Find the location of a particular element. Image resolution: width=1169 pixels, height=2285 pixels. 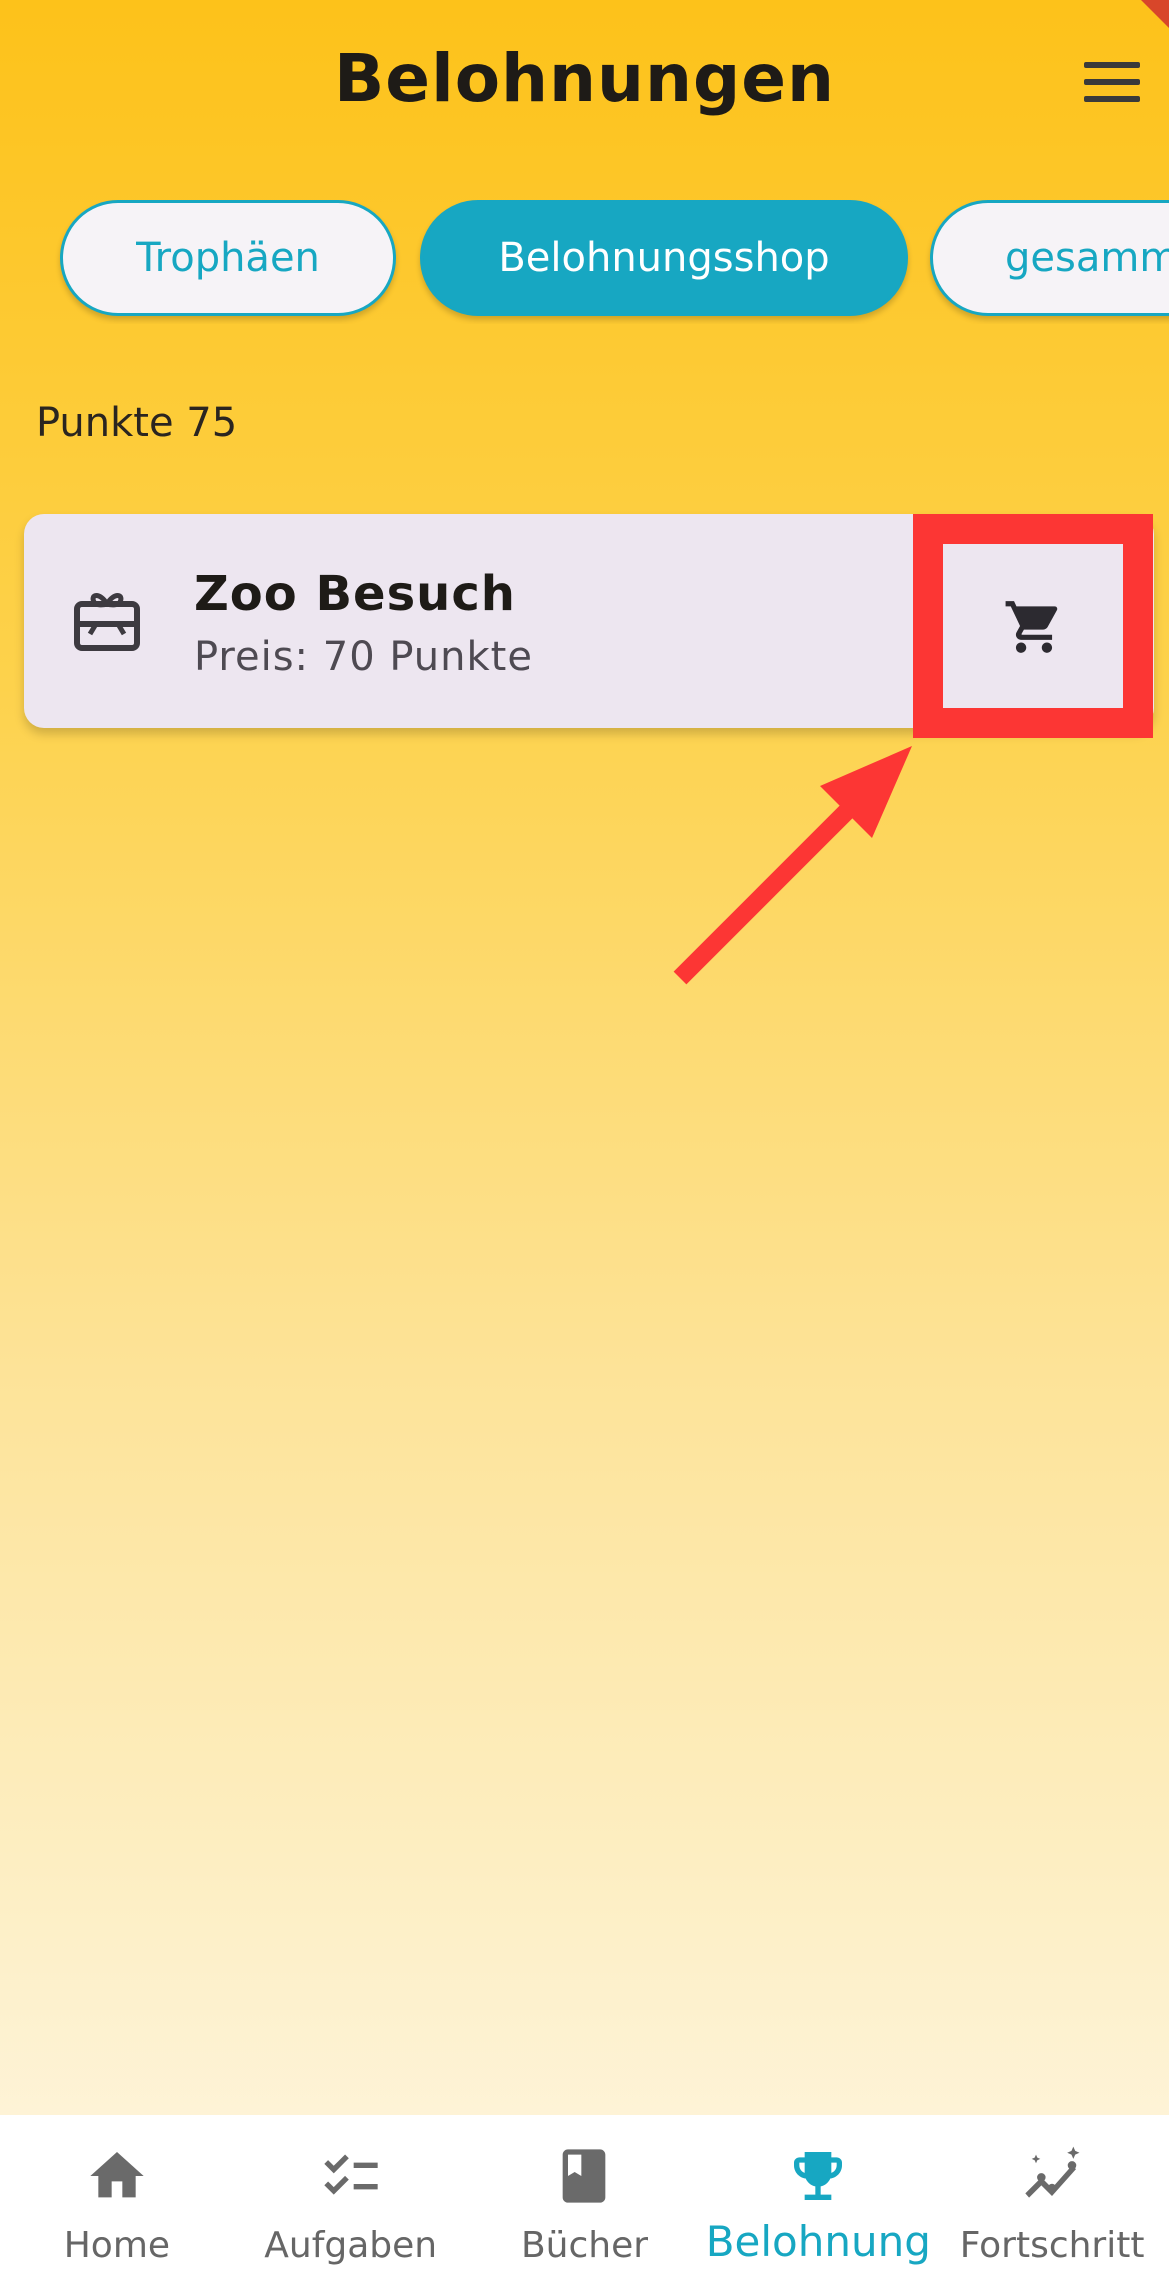

gift-card-icon is located at coordinates (107, 622).